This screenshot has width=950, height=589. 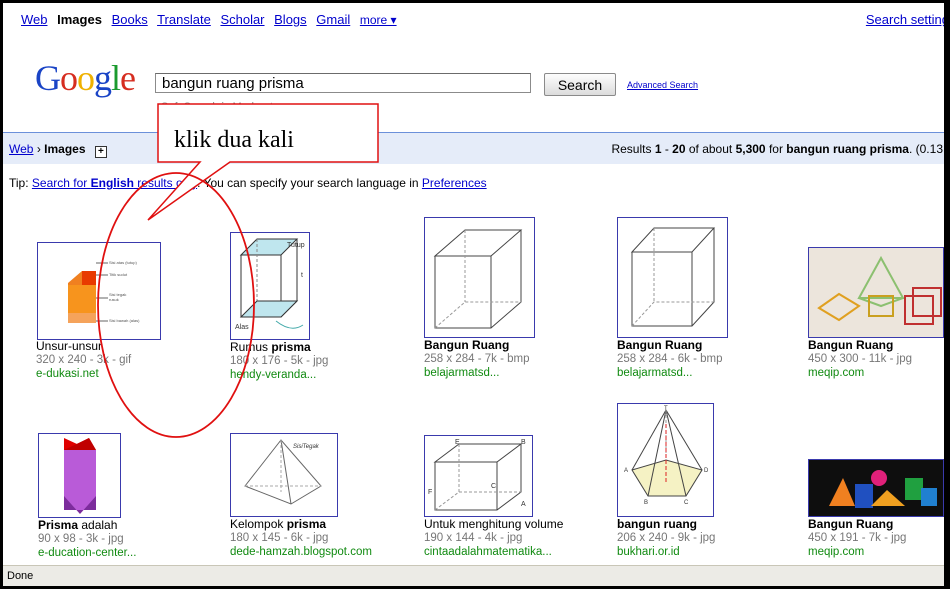 What do you see at coordinates (176, 305) in the screenshot?
I see `highlight-ellipse` at bounding box center [176, 305].